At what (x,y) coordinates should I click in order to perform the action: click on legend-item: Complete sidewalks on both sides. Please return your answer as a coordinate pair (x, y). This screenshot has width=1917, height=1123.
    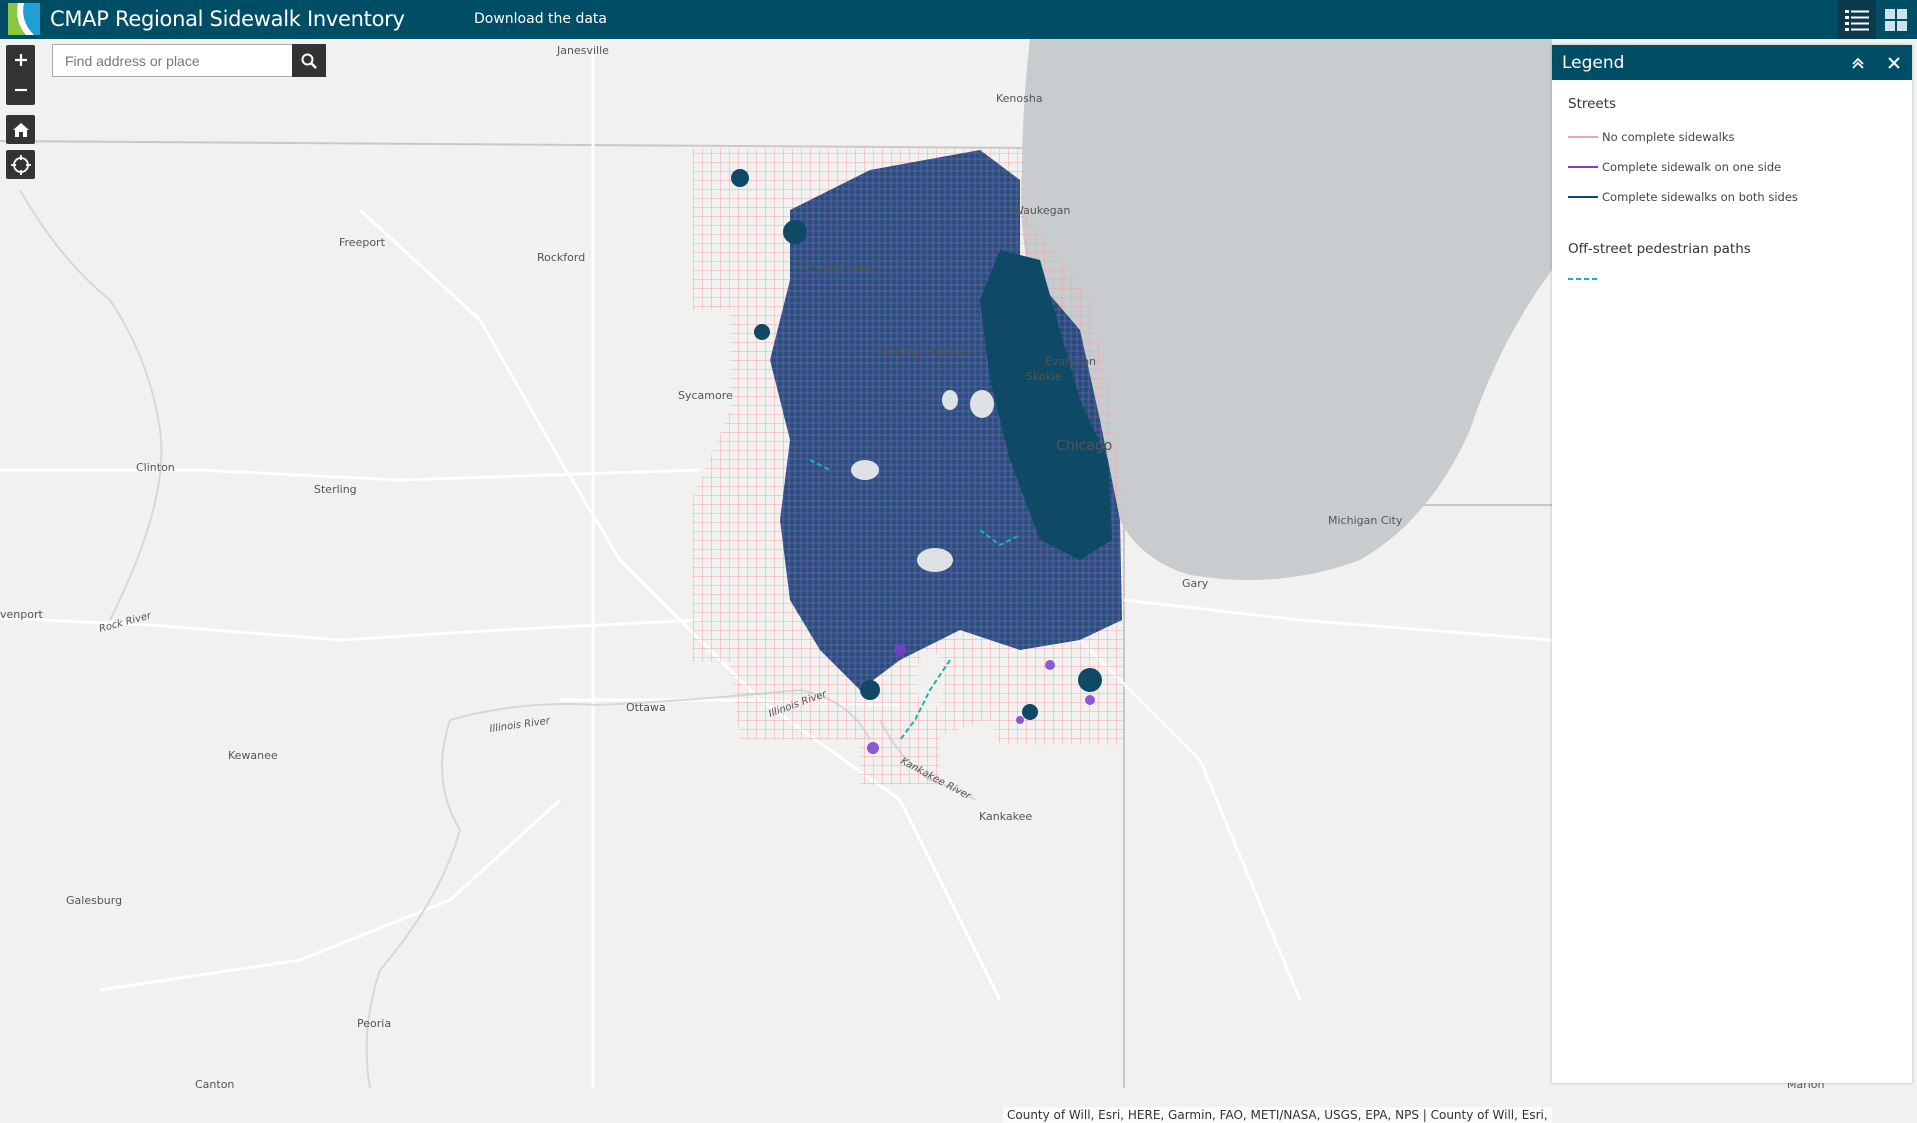
    Looking at the image, I should click on (1683, 197).